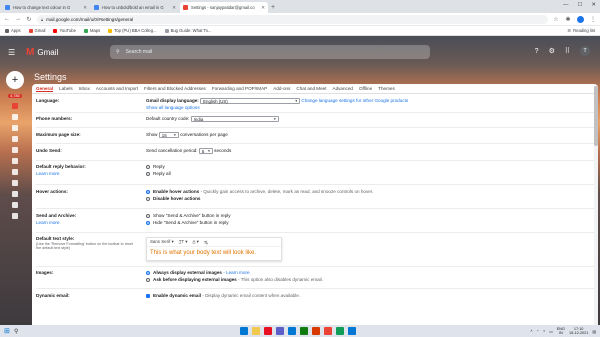  I want to click on windows-start-icon: ⊞, so click(9, 331).